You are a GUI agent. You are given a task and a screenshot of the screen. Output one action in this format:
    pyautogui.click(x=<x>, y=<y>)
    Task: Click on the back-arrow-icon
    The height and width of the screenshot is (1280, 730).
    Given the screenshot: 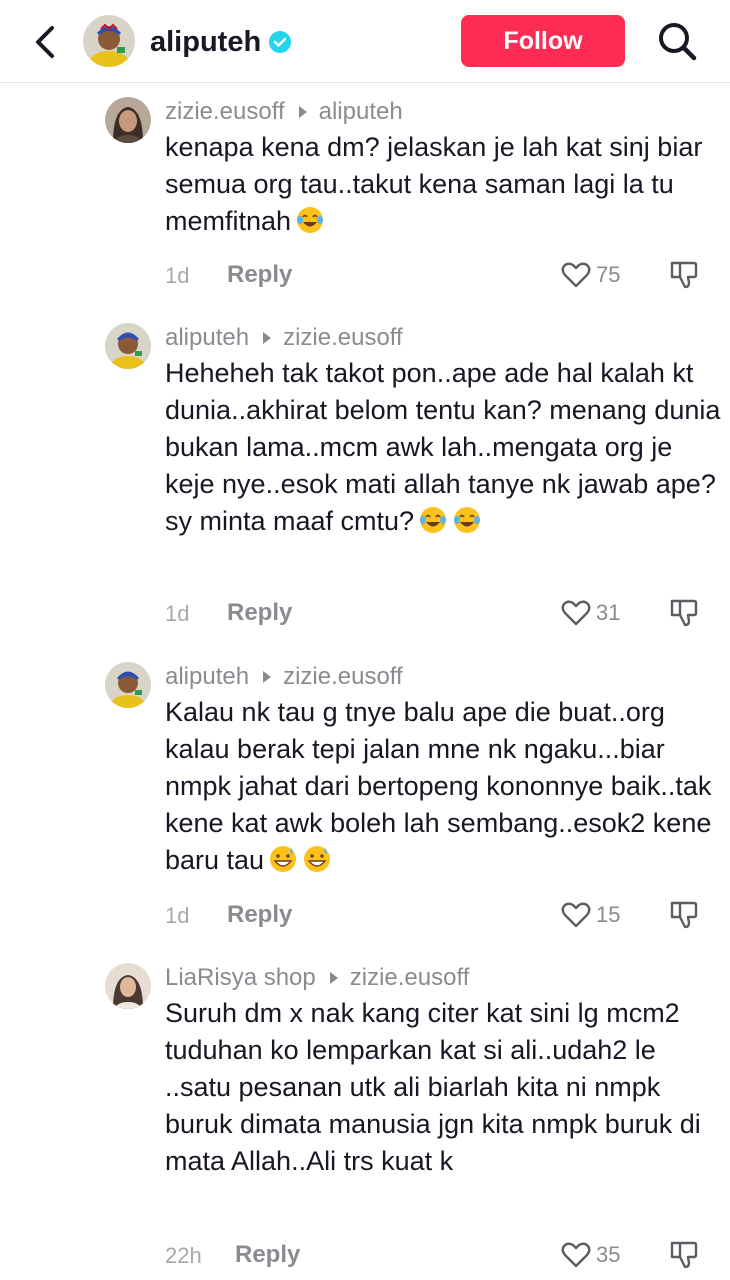 What is the action you would take?
    pyautogui.click(x=46, y=42)
    